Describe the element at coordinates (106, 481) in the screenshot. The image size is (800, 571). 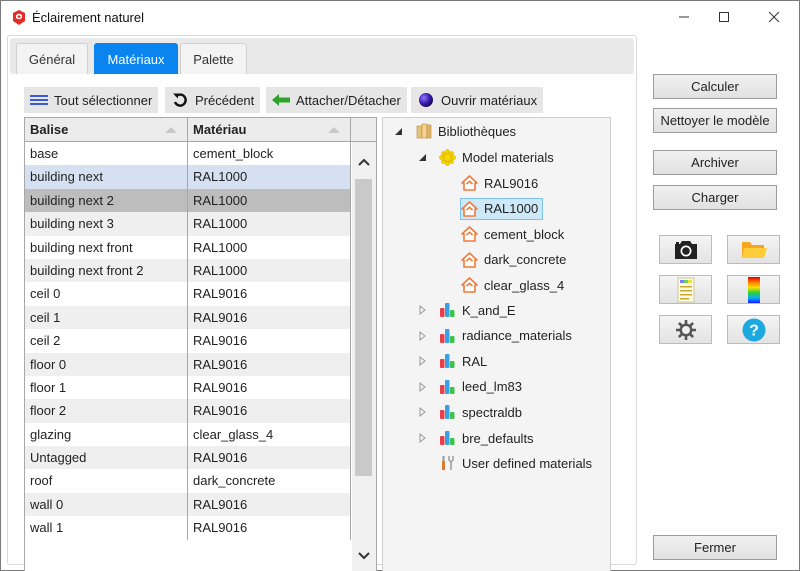
I see `cell-balise: roof` at that location.